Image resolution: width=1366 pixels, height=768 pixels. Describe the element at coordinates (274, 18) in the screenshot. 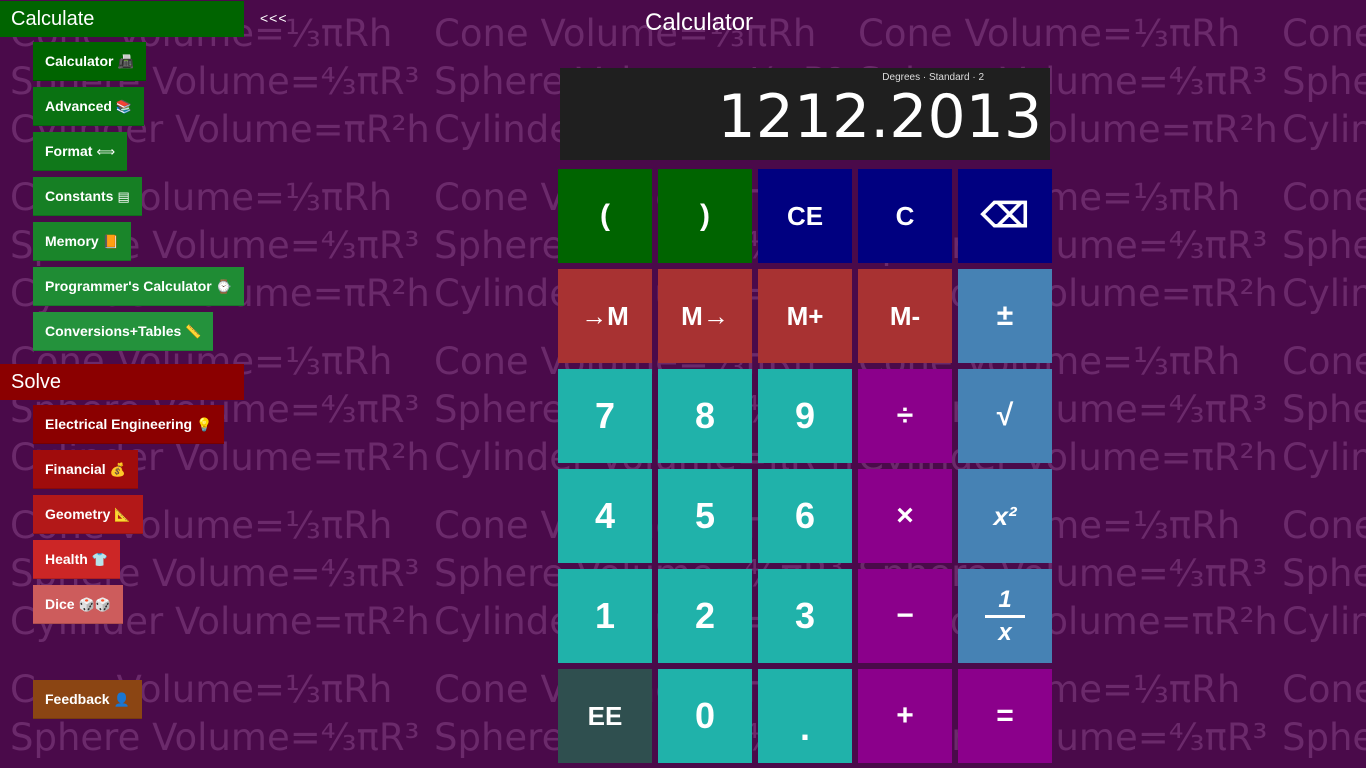

I see `collapse-nav-button: <<<` at that location.